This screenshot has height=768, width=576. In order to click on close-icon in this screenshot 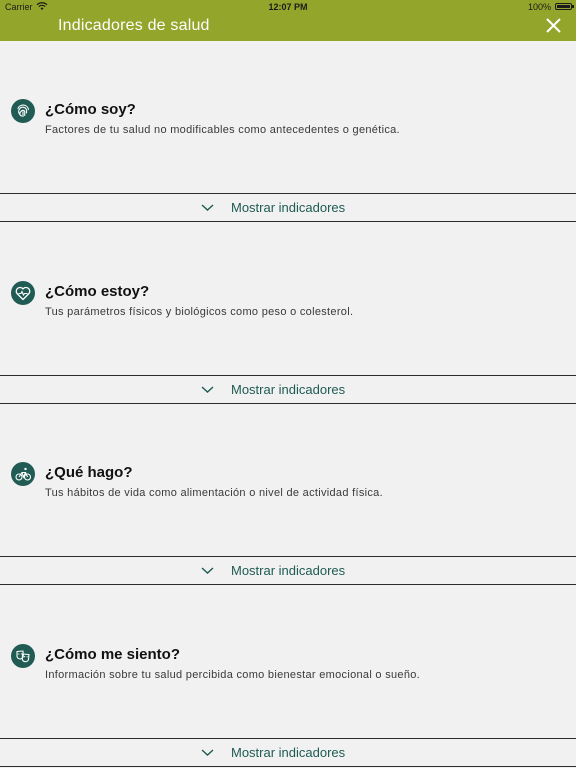, I will do `click(553, 25)`.